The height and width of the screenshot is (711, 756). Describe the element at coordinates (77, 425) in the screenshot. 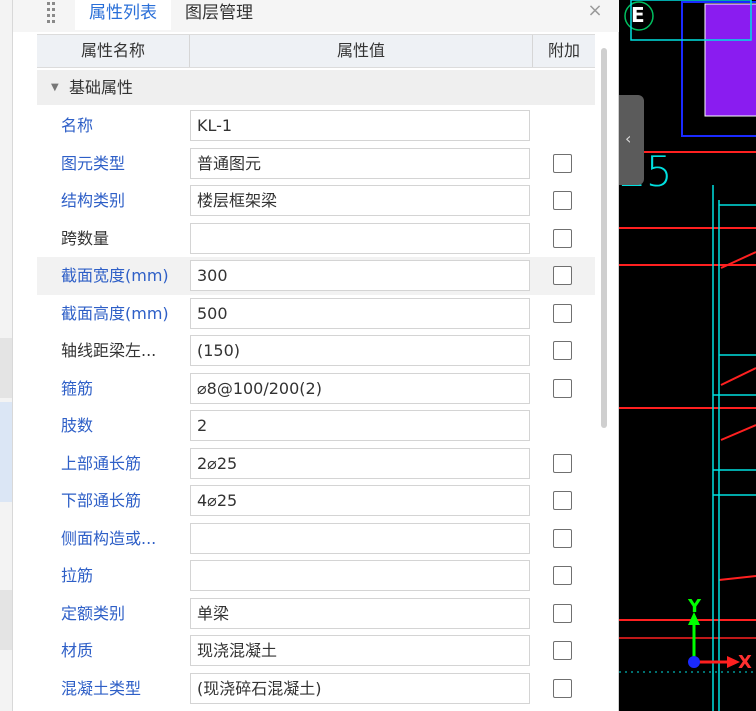

I see `property-name: 肢数` at that location.